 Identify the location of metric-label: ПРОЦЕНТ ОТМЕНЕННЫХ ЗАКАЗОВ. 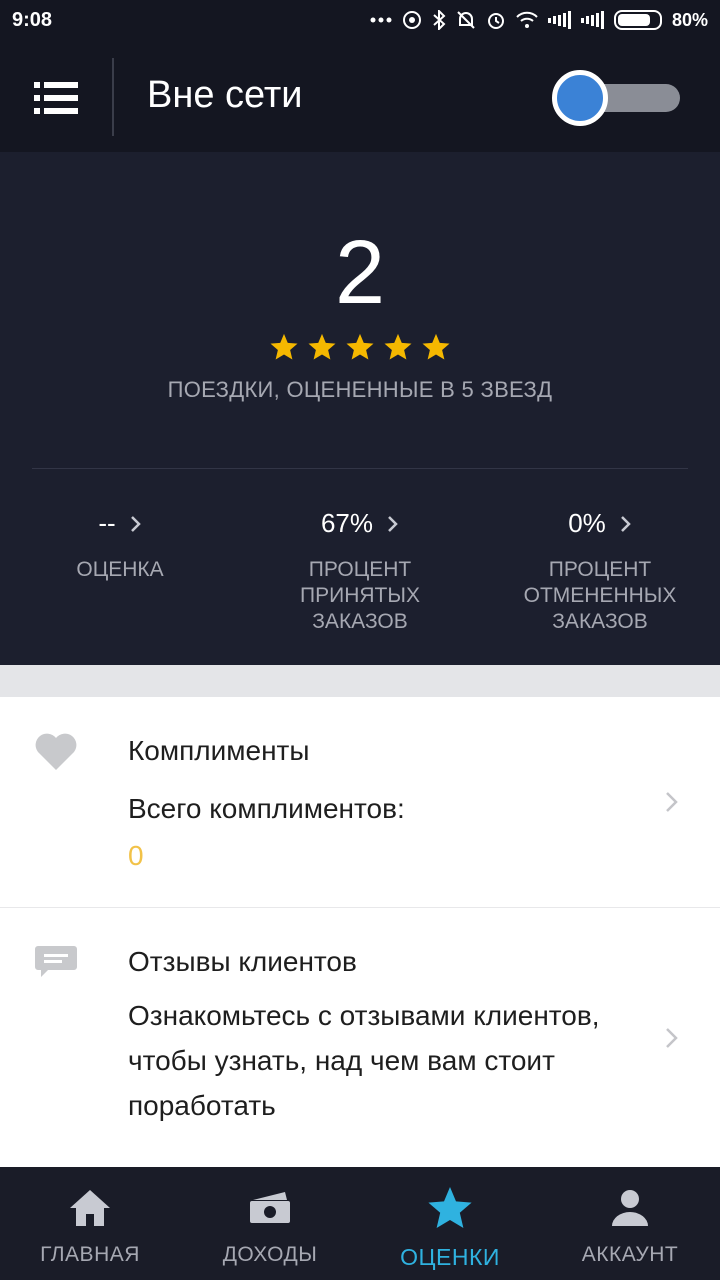
(600, 595).